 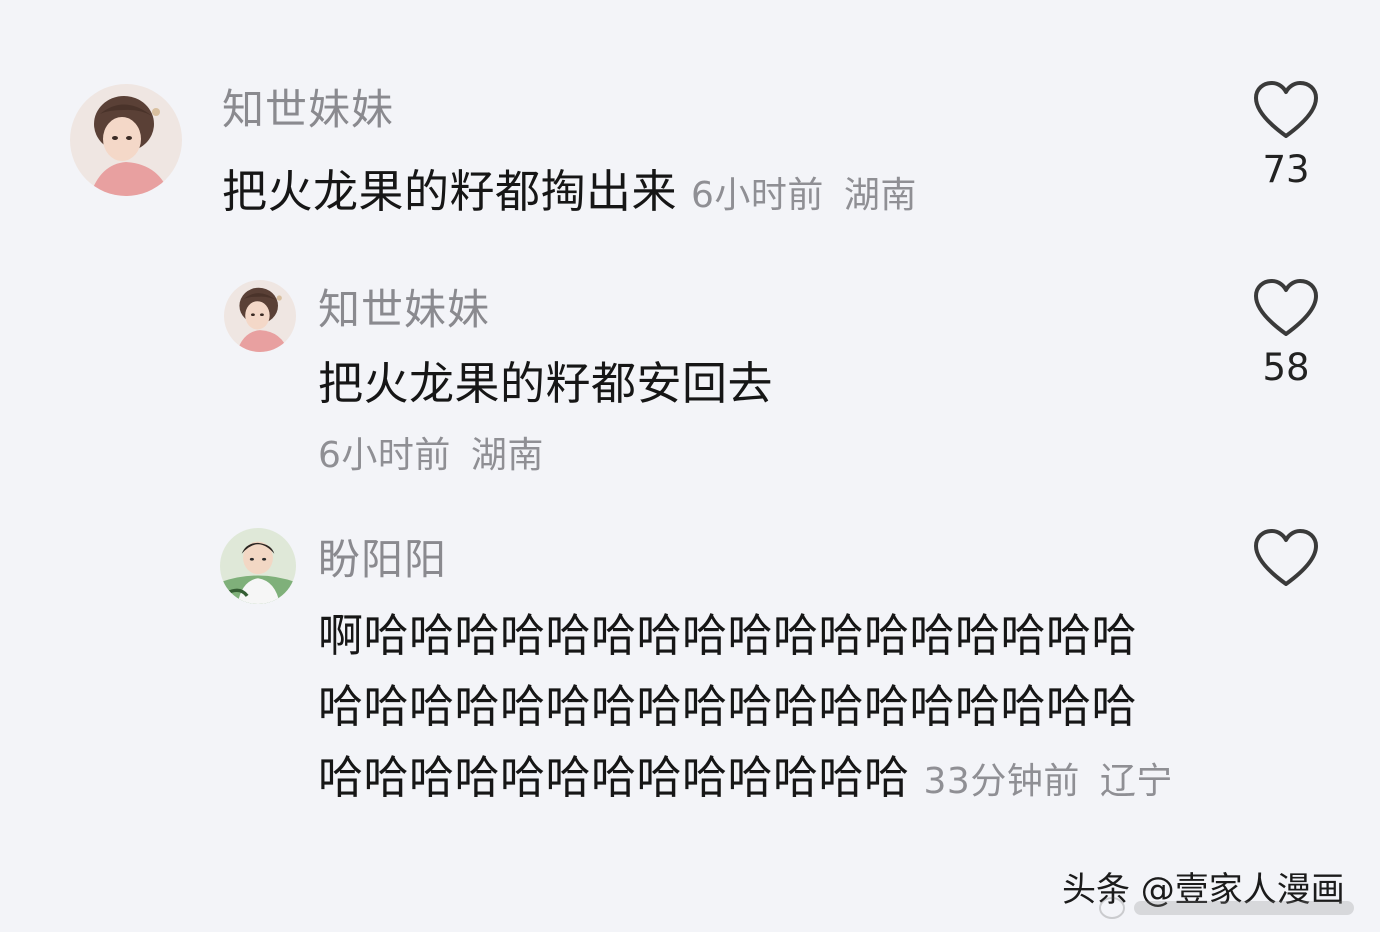 What do you see at coordinates (450, 191) in the screenshot?
I see `comment-body: 把火龙果的籽都掏出来` at bounding box center [450, 191].